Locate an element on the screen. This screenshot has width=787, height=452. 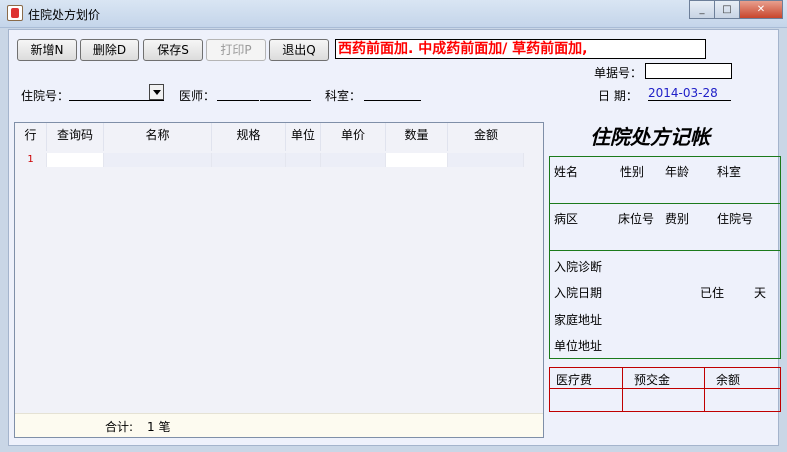
age-label: 年龄 is located at coordinates (677, 172).